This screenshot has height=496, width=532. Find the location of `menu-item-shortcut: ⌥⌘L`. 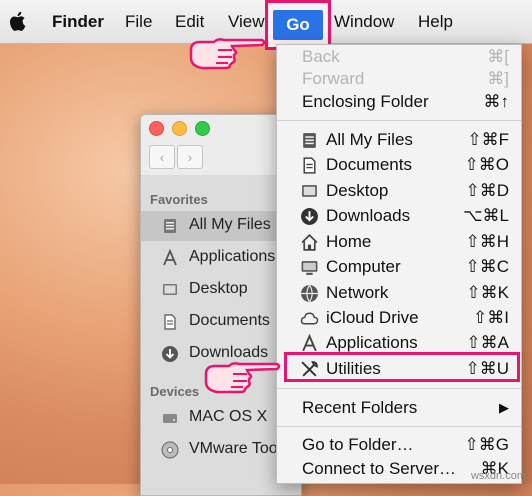

menu-item-shortcut: ⌥⌘L is located at coordinates (485, 215).